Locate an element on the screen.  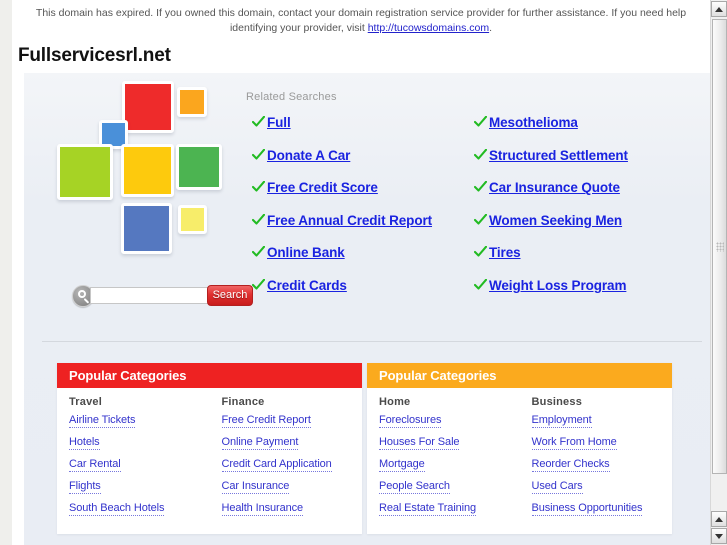
related-search-item: Donate A Car is located at coordinates (342, 164).